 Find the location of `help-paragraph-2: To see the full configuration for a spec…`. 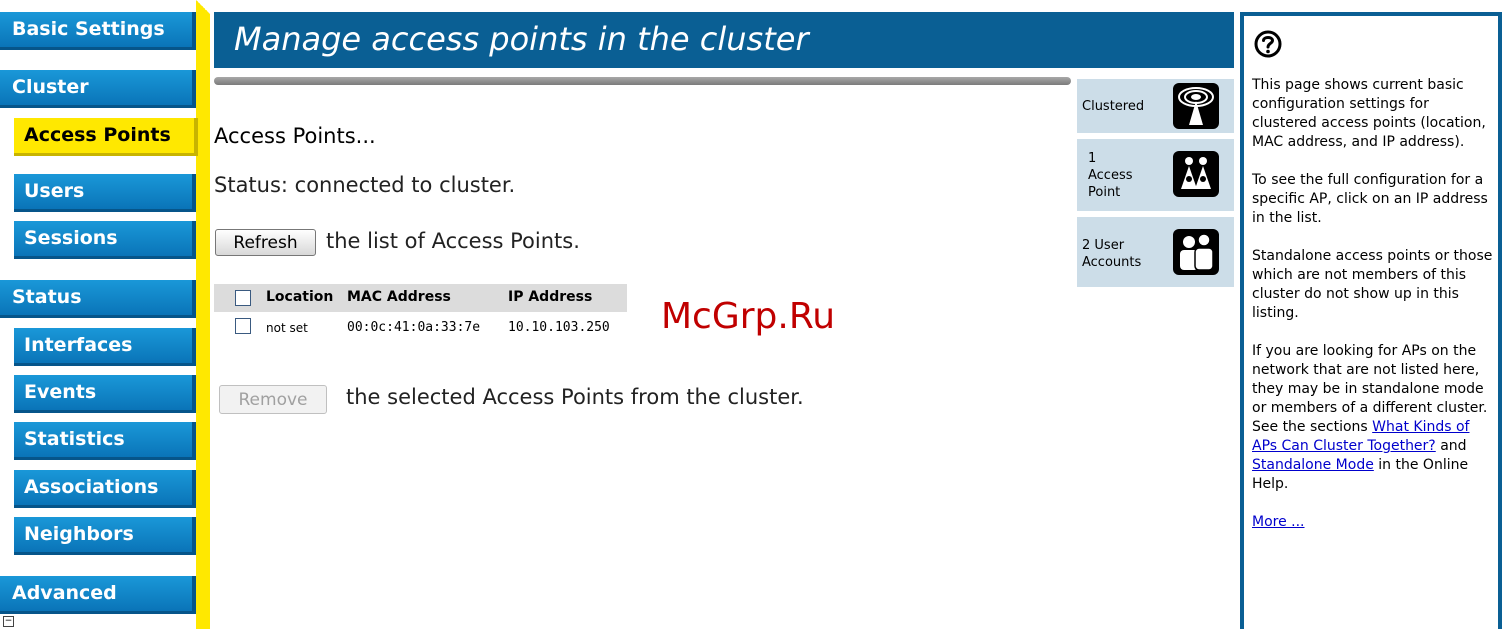

help-paragraph-2: To see the full configuration for a spec… is located at coordinates (1370, 199).